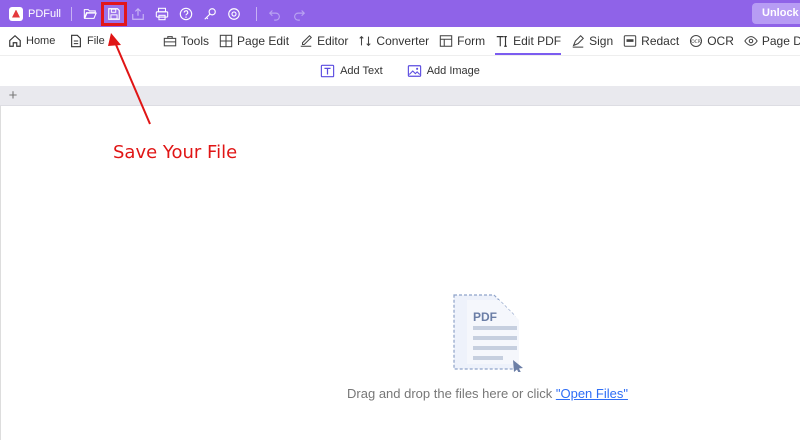  What do you see at coordinates (96, 41) in the screenshot?
I see `menu-file-label: File` at bounding box center [96, 41].